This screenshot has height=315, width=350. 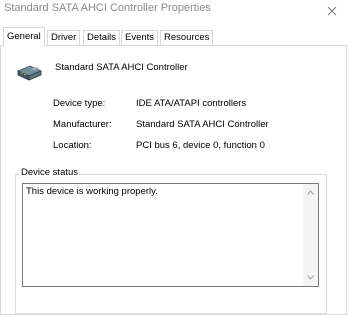 I want to click on close-button, so click(x=332, y=11).